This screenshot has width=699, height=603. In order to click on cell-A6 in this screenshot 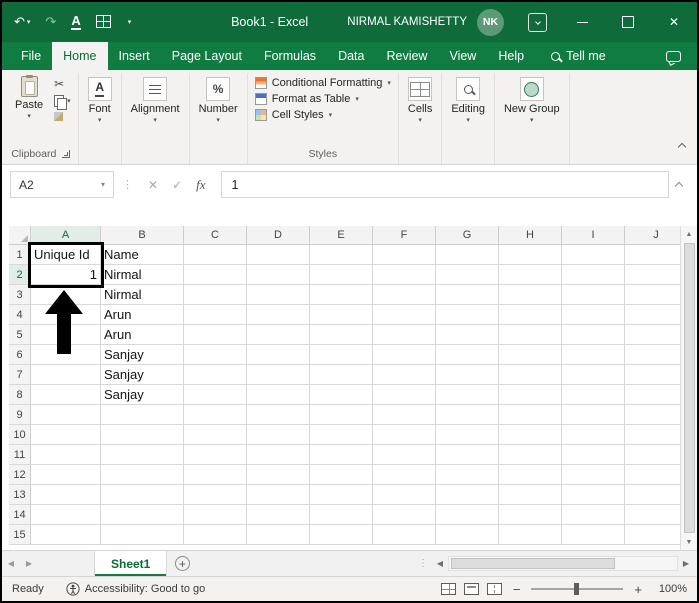, I will do `click(66, 355)`.